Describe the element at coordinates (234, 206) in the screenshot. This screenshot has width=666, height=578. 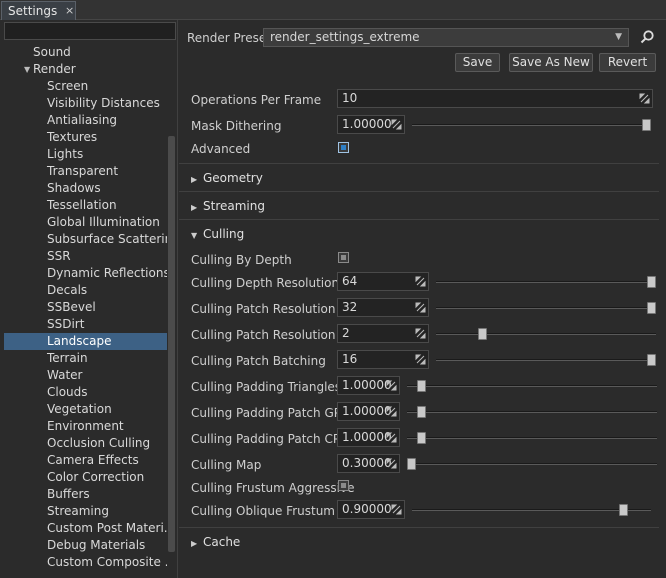
I see `section-streaming-label: Streaming` at that location.